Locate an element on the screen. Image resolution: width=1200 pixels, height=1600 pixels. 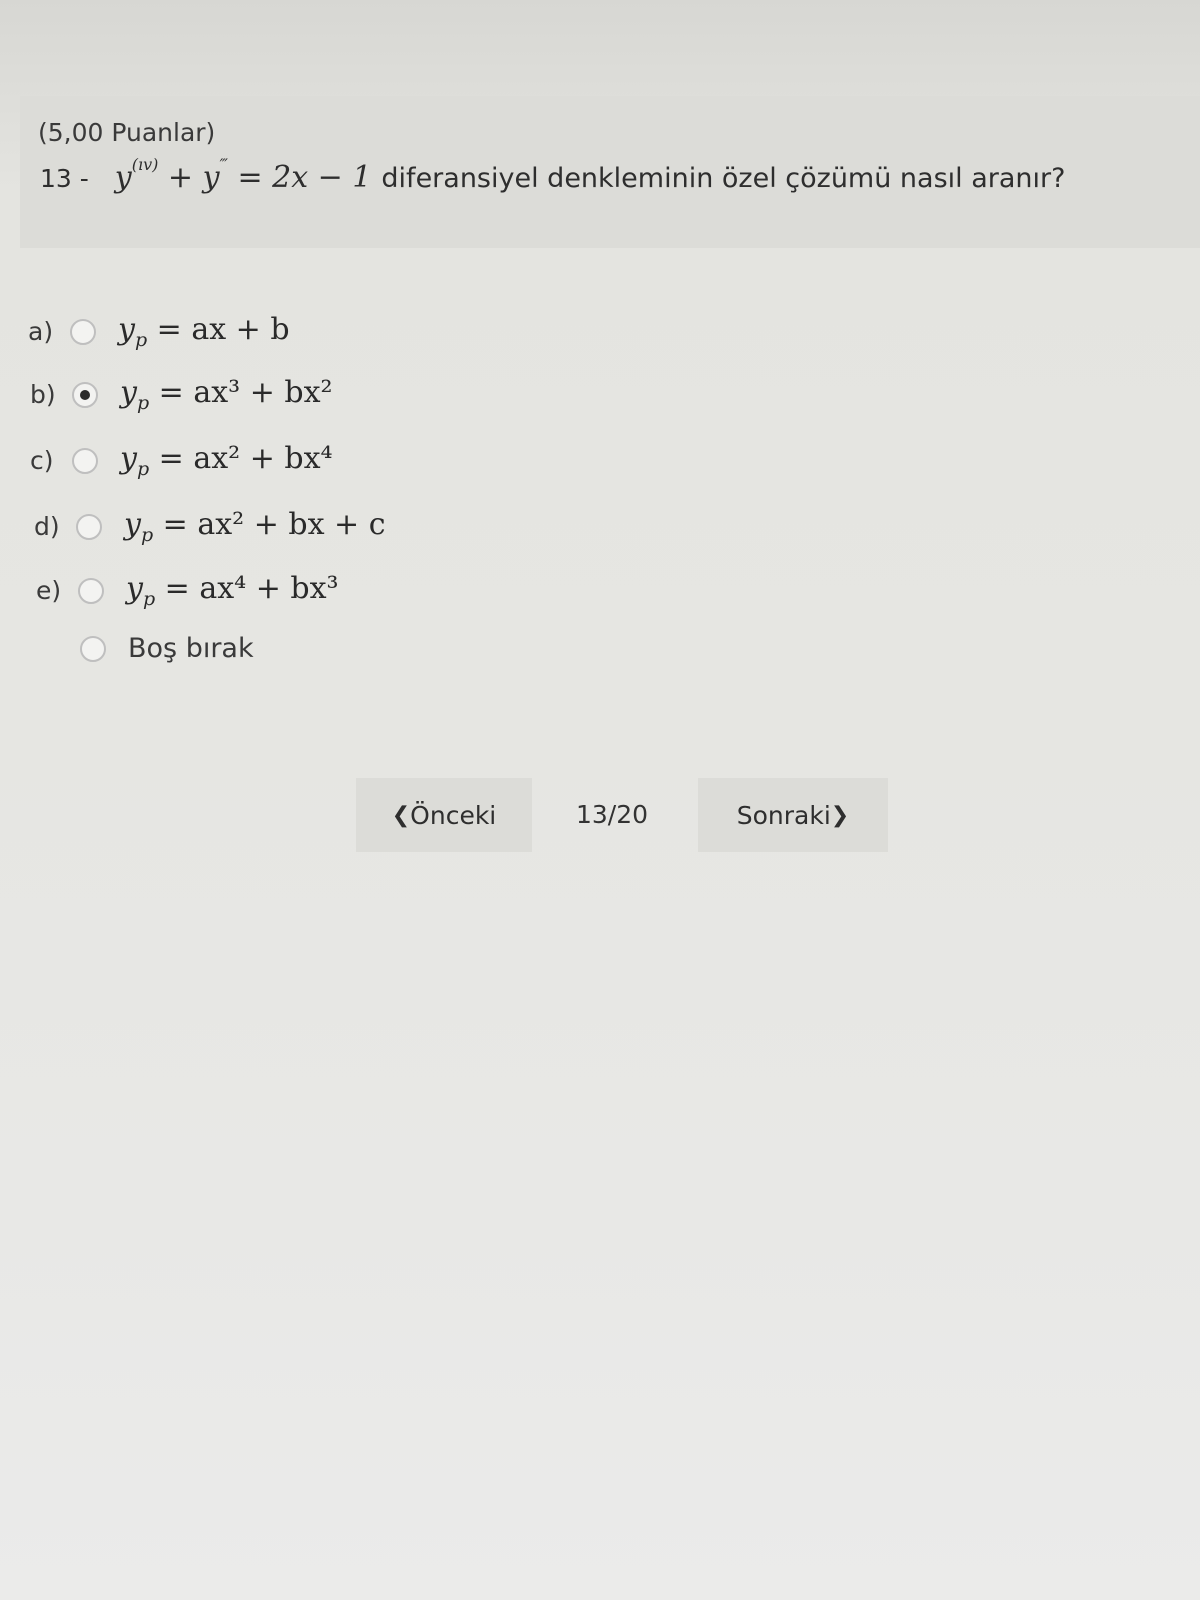
option-c: c) yp = ax² + bx⁴ is located at coordinates (181, 460).